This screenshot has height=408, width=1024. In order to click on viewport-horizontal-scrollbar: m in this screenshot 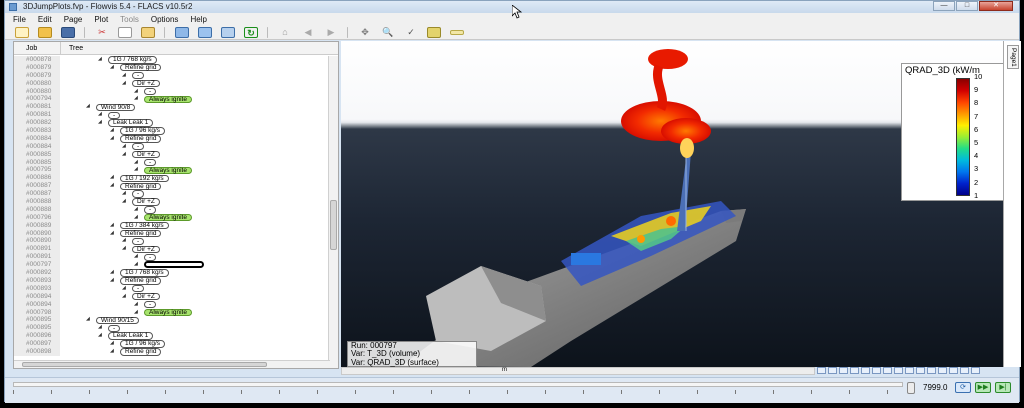, I will do `click(578, 371)`.